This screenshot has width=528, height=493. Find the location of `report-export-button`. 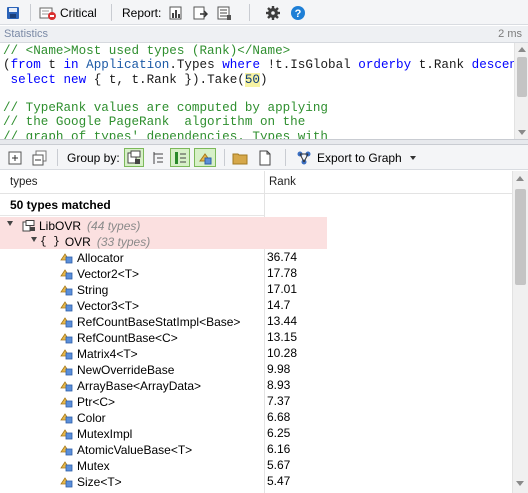

report-export-button is located at coordinates (200, 12).